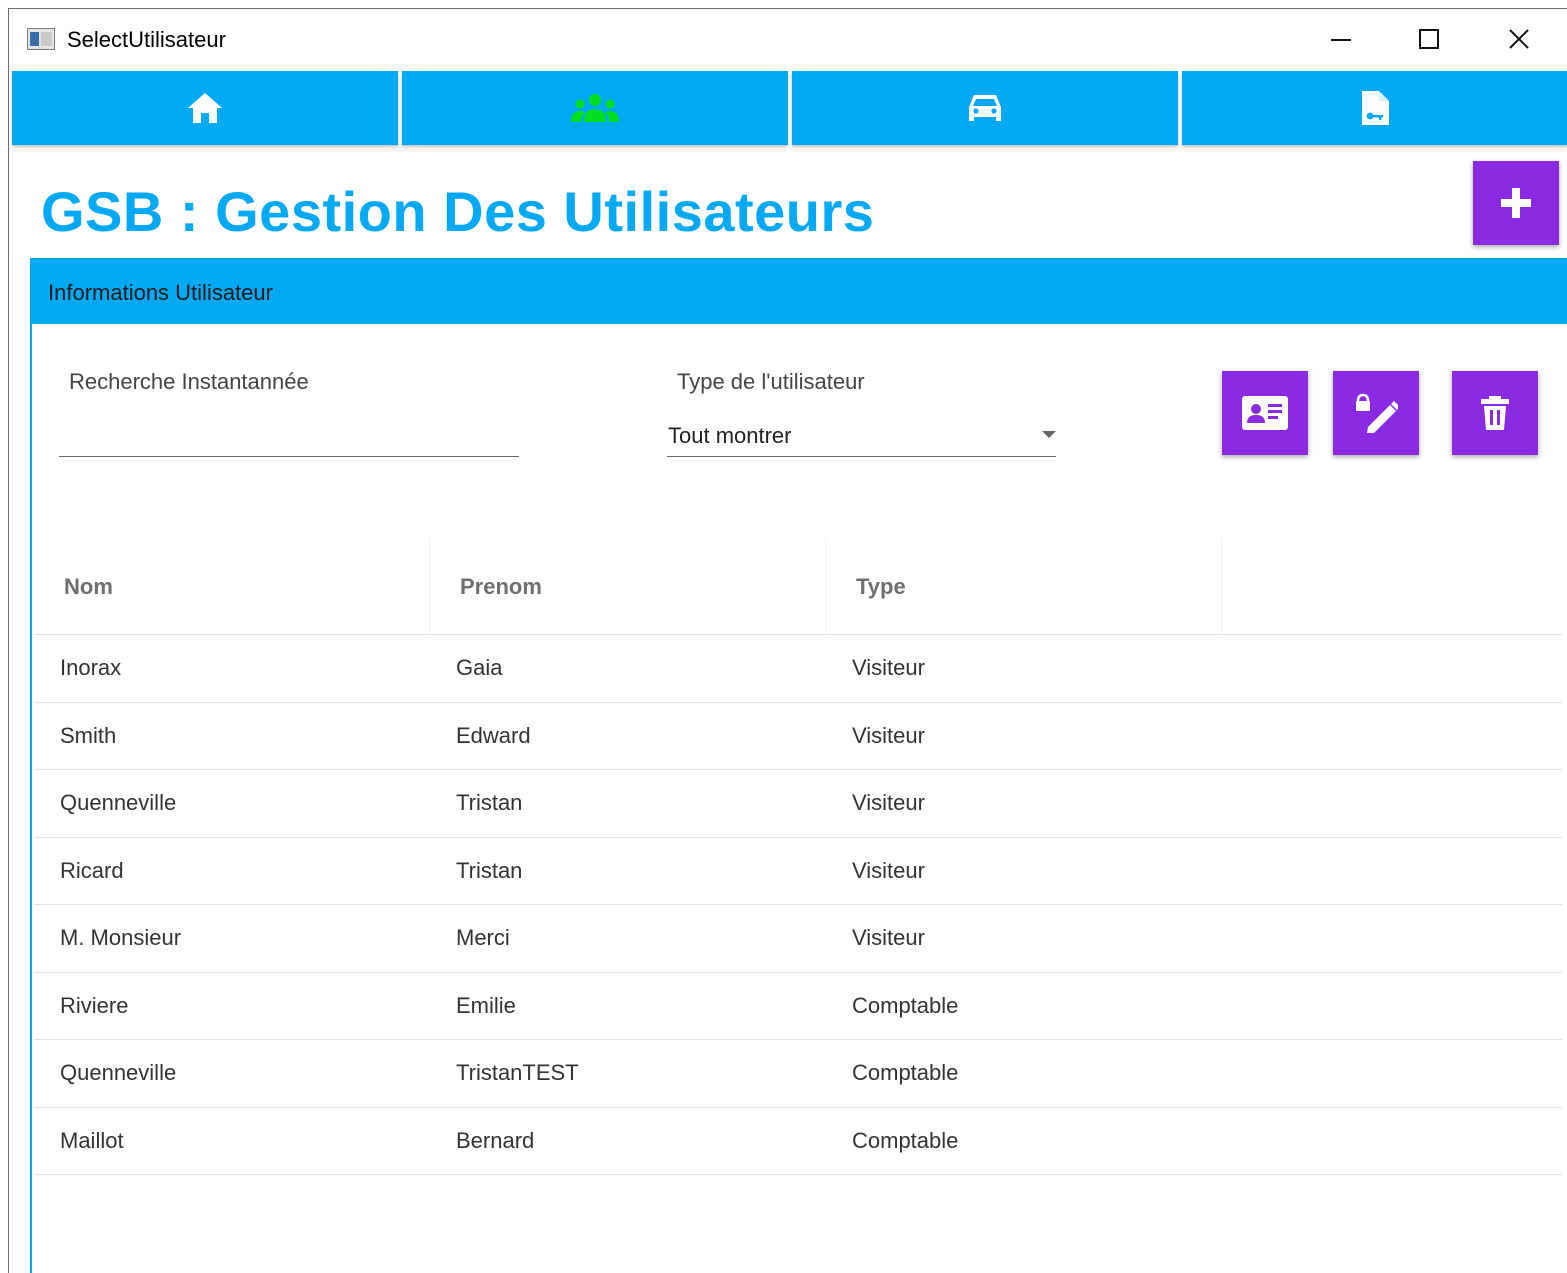  Describe the element at coordinates (189, 381) in the screenshot. I see `search-label: Recherche Instantannée` at that location.